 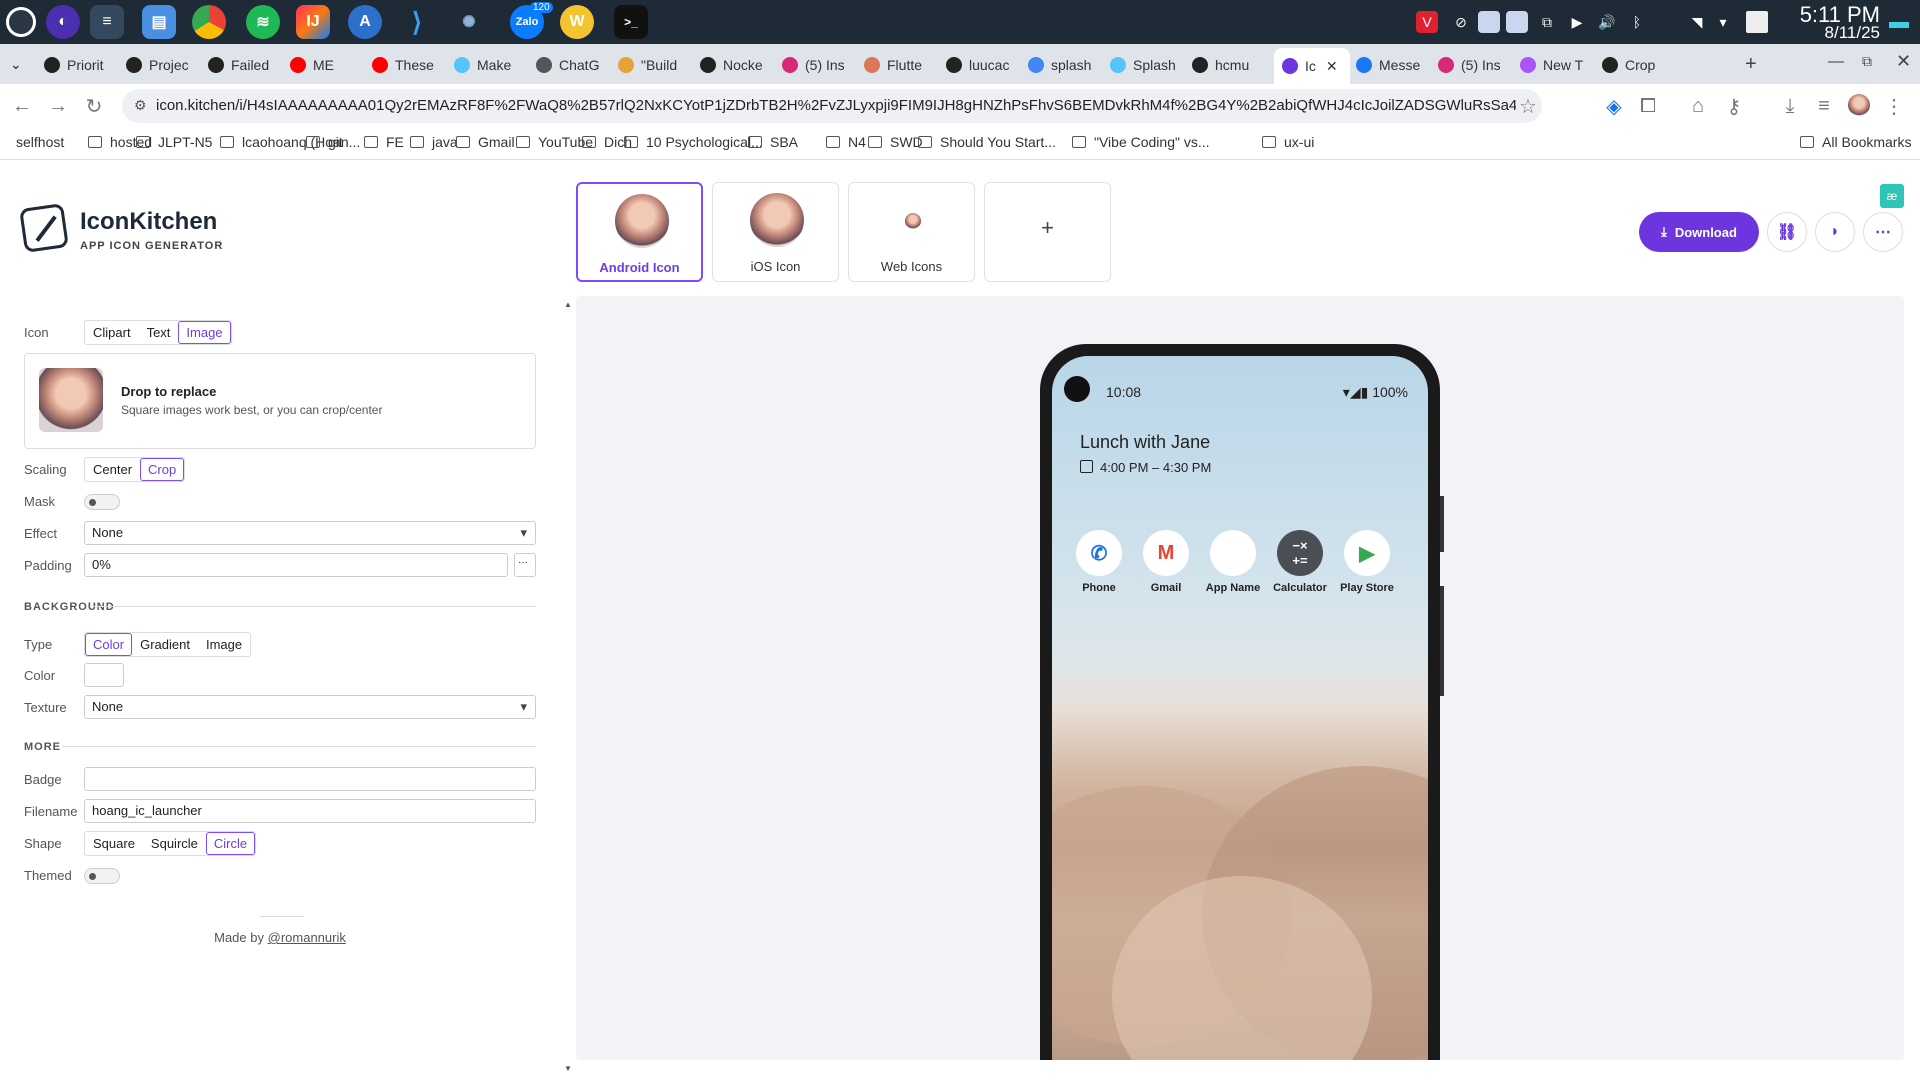 What do you see at coordinates (16, 64) in the screenshot?
I see `tab-search-chevron-icon: ⌄` at bounding box center [16, 64].